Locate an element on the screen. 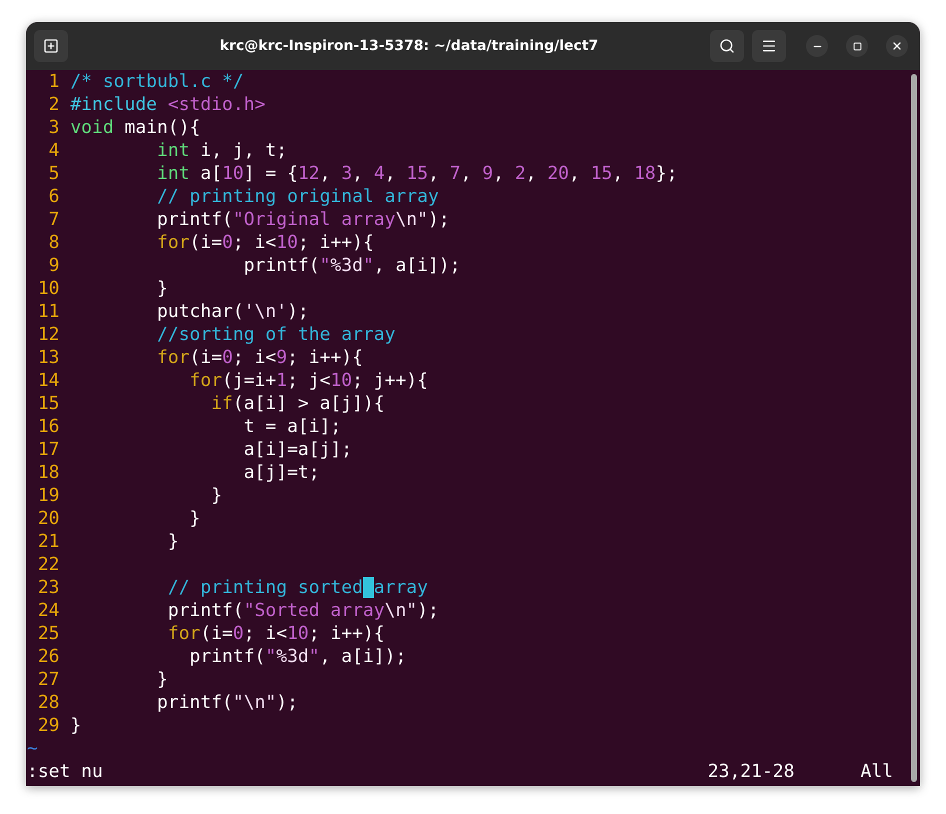 Image resolution: width=946 pixels, height=814 pixels. line-number: 8 is located at coordinates (54, 242).